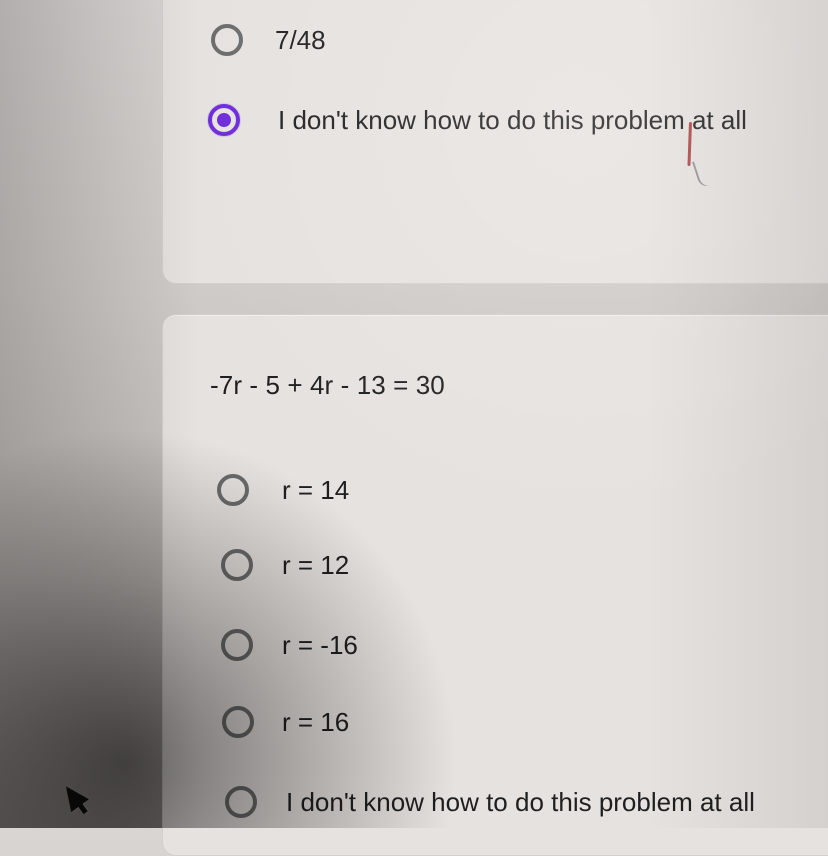 Image resolution: width=828 pixels, height=856 pixels. I want to click on radio-button-selected-icon, so click(224, 120).